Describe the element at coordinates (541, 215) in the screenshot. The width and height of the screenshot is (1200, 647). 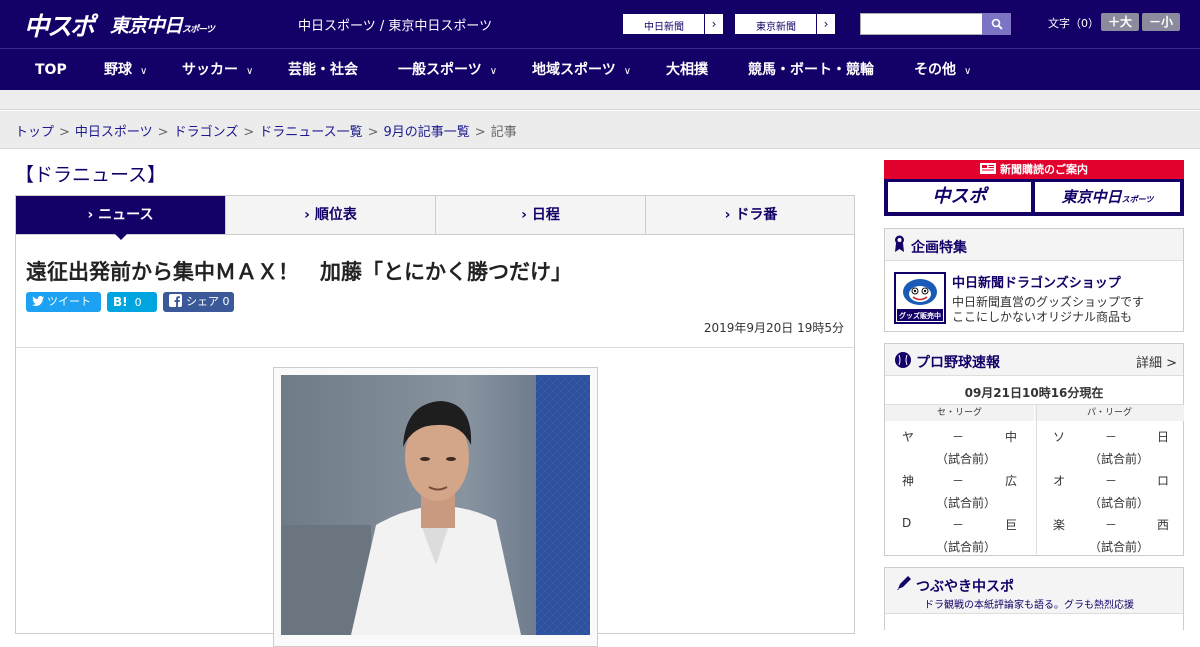
I see `tab-schedule: › 日程` at that location.